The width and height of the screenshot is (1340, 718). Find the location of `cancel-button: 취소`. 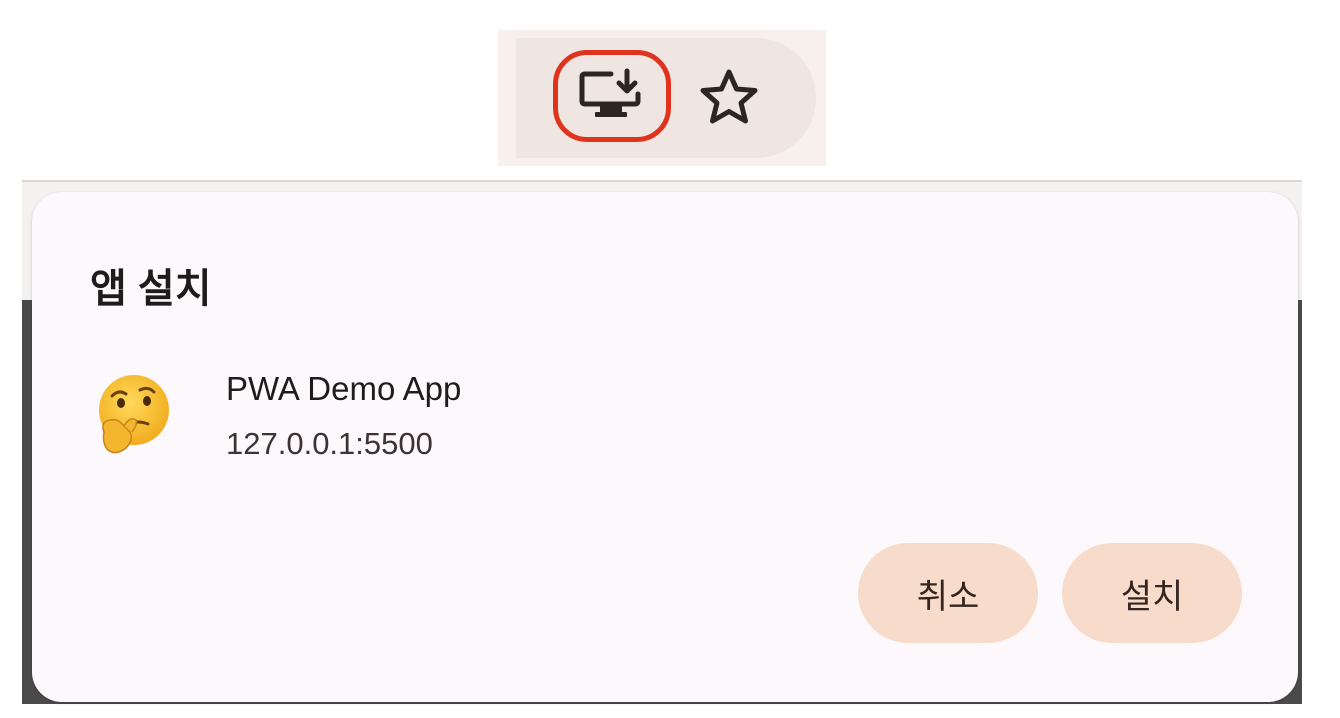

cancel-button: 취소 is located at coordinates (948, 593).